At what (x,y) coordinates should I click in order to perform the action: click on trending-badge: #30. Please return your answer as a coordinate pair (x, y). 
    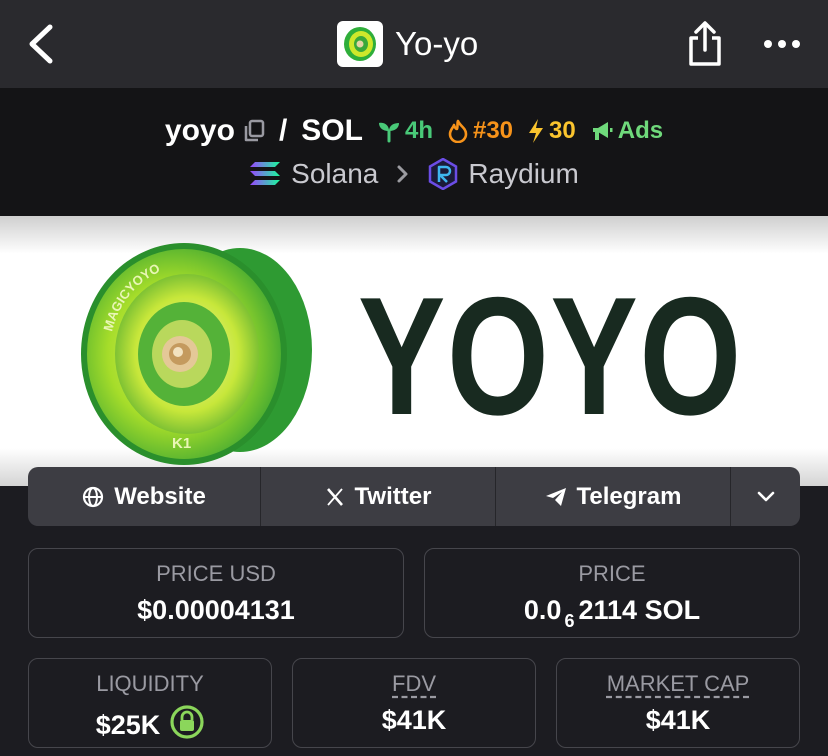
    Looking at the image, I should click on (480, 131).